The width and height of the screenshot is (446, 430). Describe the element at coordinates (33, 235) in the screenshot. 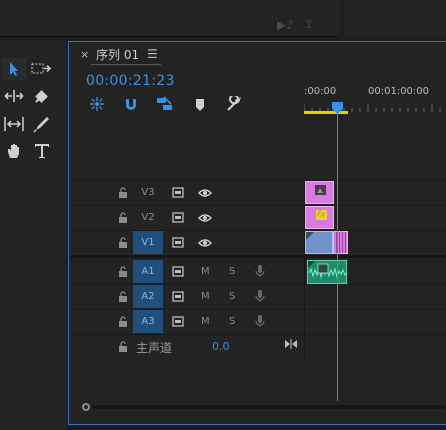

I see `tools-panel` at that location.